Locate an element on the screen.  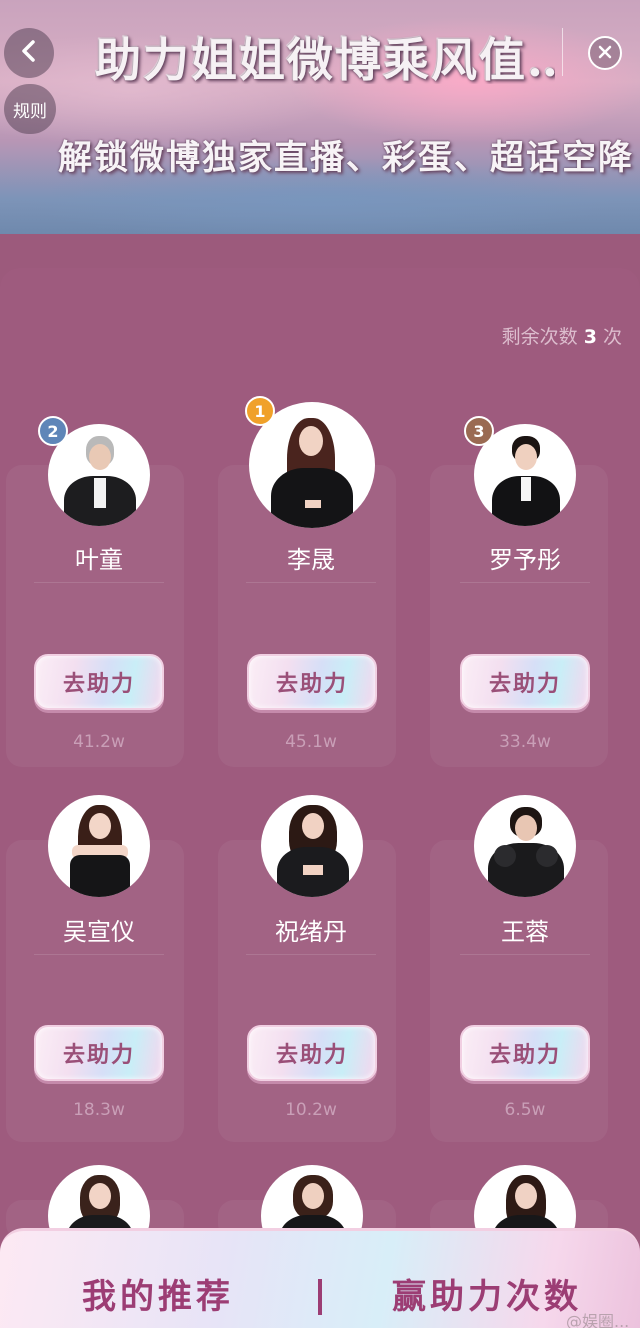
remaining-count: 剩余次数 3 次 is located at coordinates (562, 335).